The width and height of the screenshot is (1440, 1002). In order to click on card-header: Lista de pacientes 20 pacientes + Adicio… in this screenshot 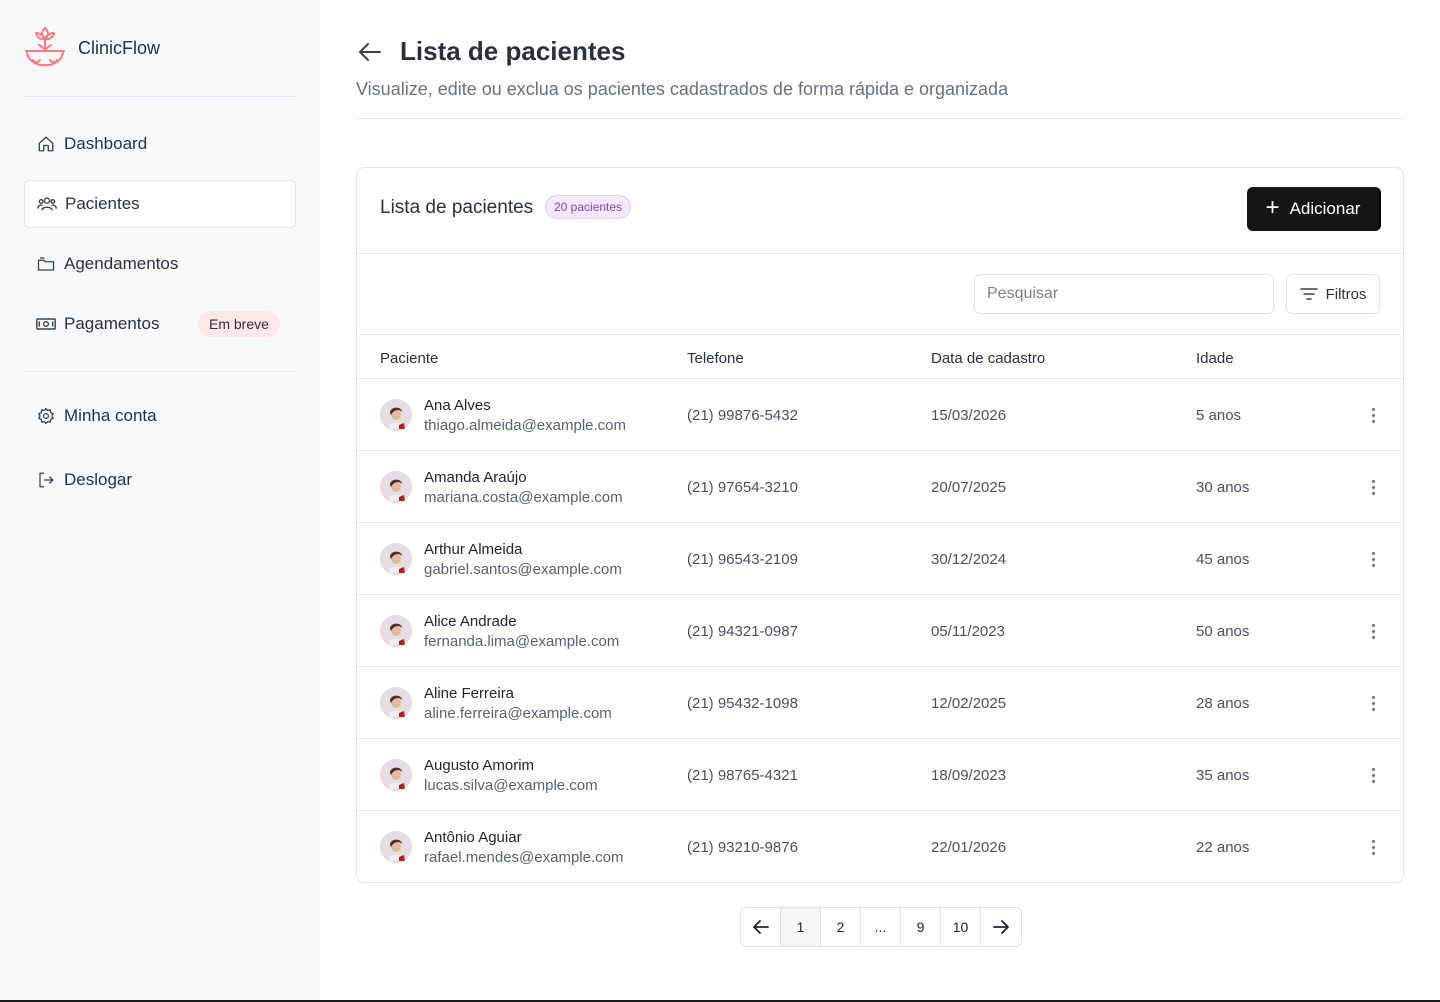, I will do `click(880, 211)`.